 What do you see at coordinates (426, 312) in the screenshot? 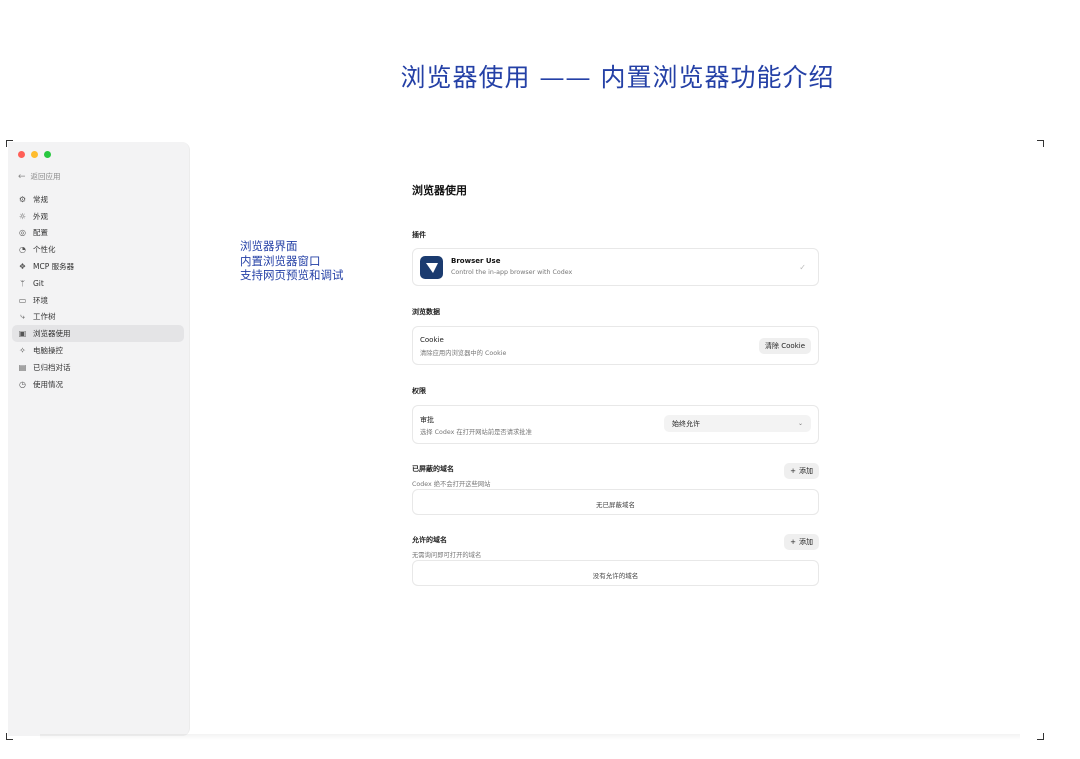
I see `section-label-browsing-data: 浏览数据` at bounding box center [426, 312].